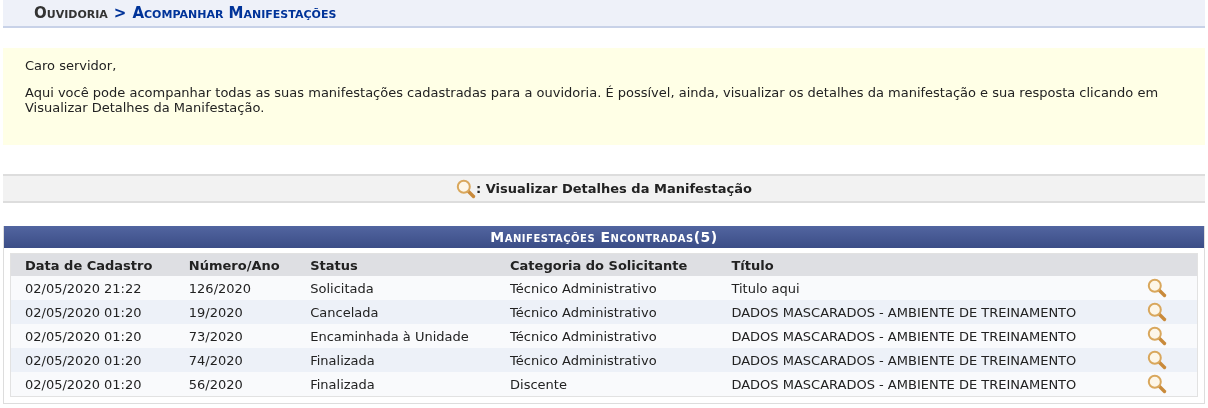 This screenshot has height=408, width=1208. What do you see at coordinates (607, 264) in the screenshot?
I see `column-header: Categoria do Solicitante` at bounding box center [607, 264].